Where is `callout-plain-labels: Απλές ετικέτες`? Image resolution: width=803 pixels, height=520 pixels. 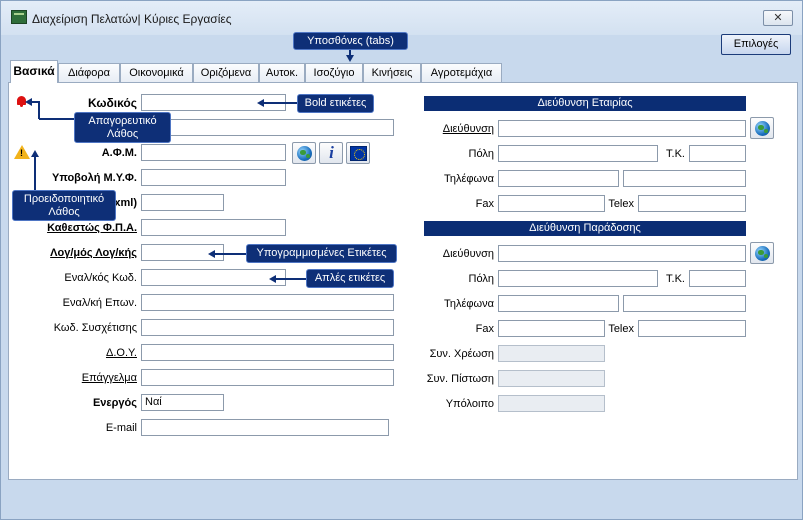
callout-plain-labels: Απλές ετικέτες is located at coordinates (350, 278).